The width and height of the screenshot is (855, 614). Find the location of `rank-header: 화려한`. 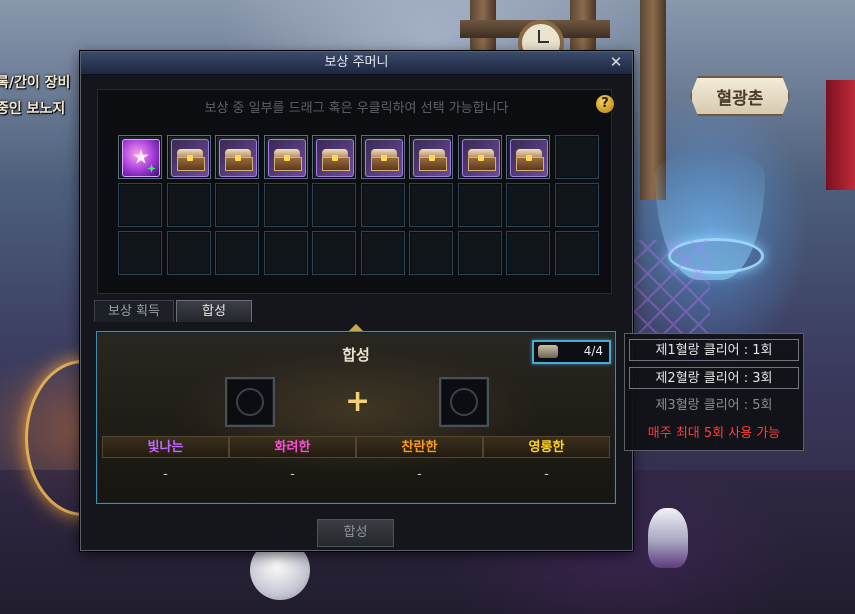

rank-header: 화려한 is located at coordinates (292, 447).